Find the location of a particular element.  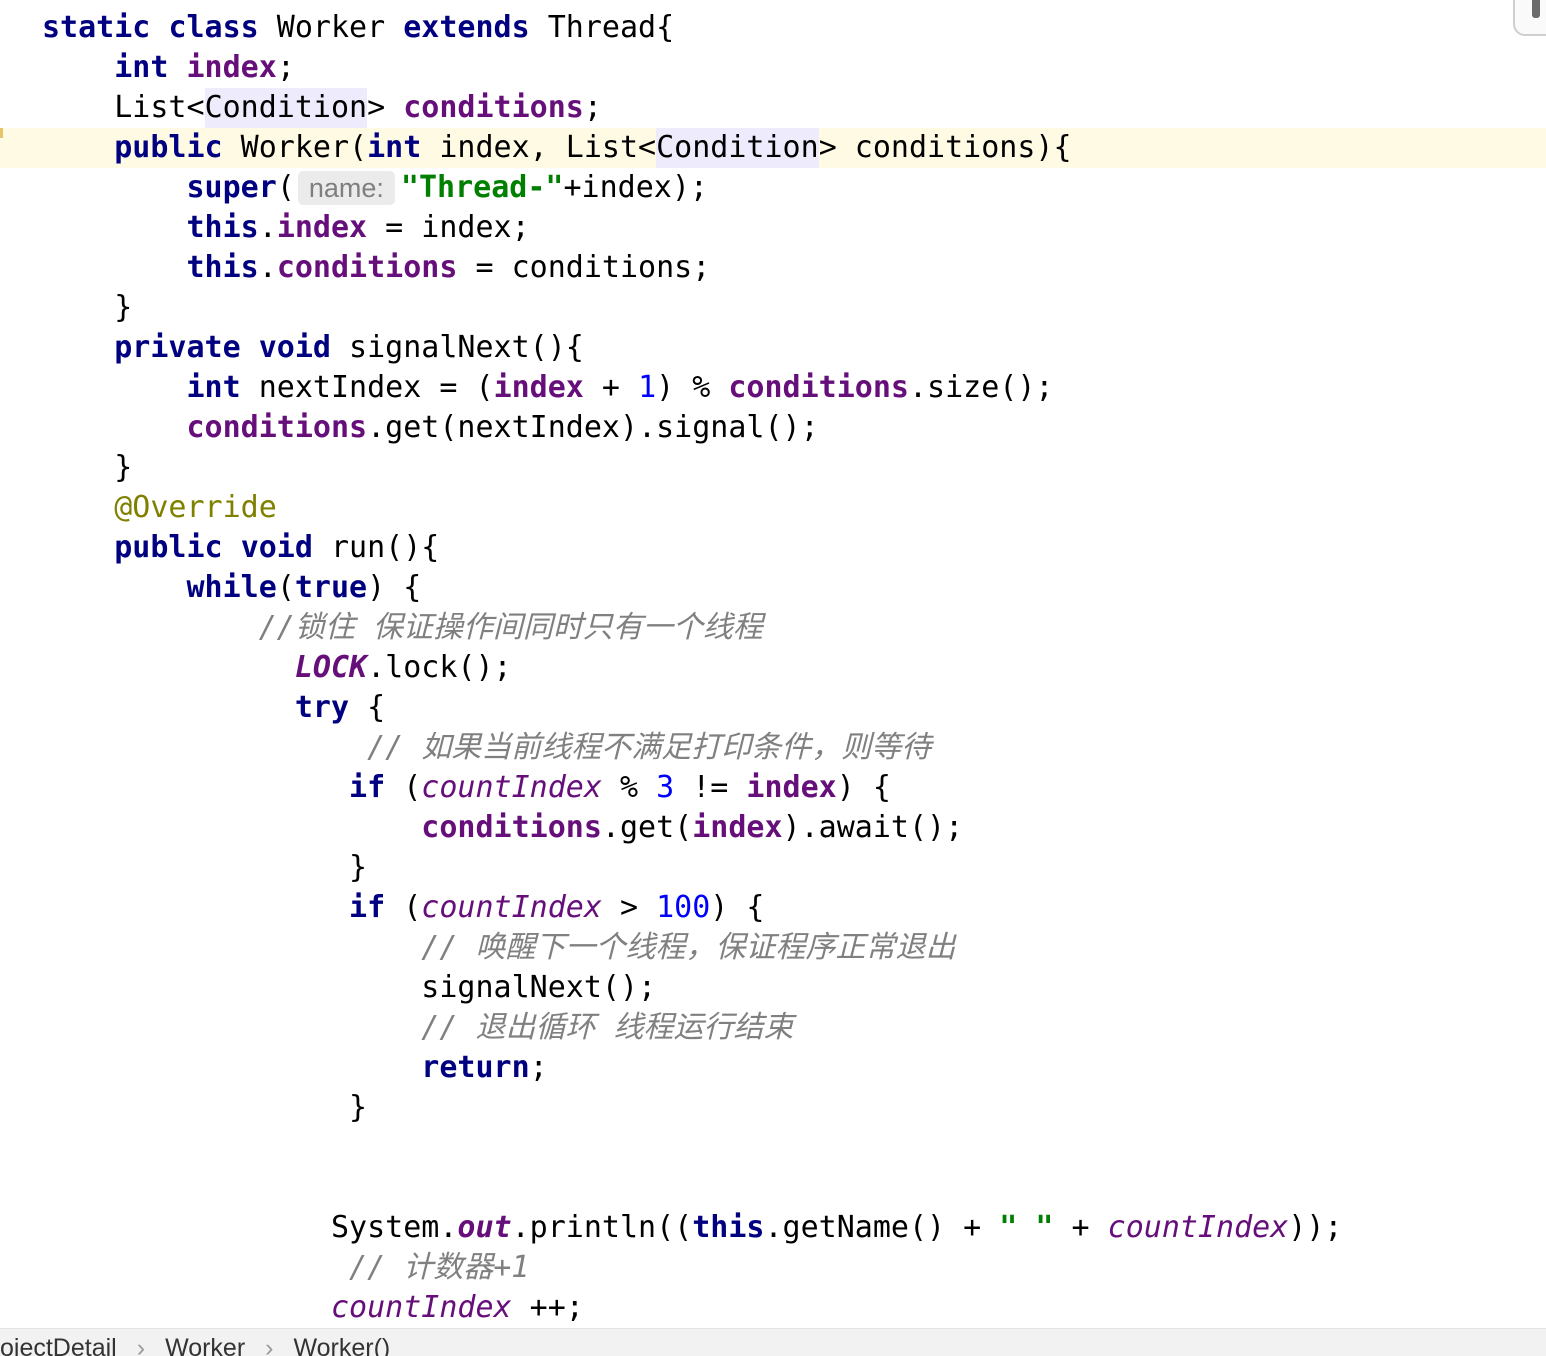

code-line-24: // 唤醒下一个线程，保证程序正常退出 is located at coordinates (773, 948).